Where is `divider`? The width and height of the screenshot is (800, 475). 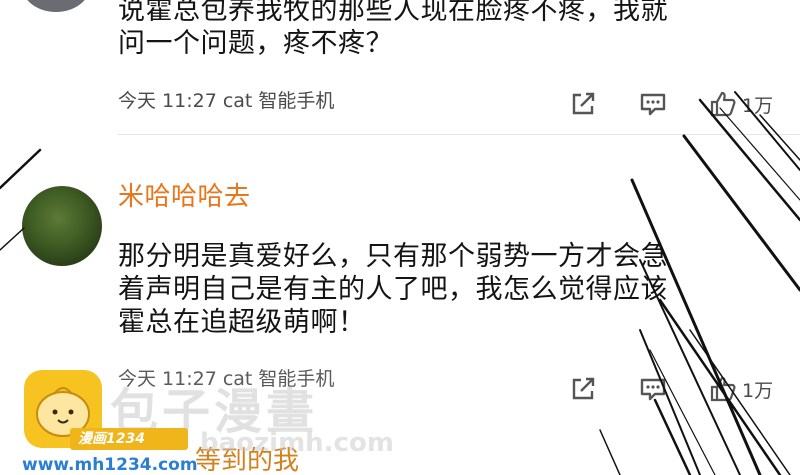
divider is located at coordinates (459, 134).